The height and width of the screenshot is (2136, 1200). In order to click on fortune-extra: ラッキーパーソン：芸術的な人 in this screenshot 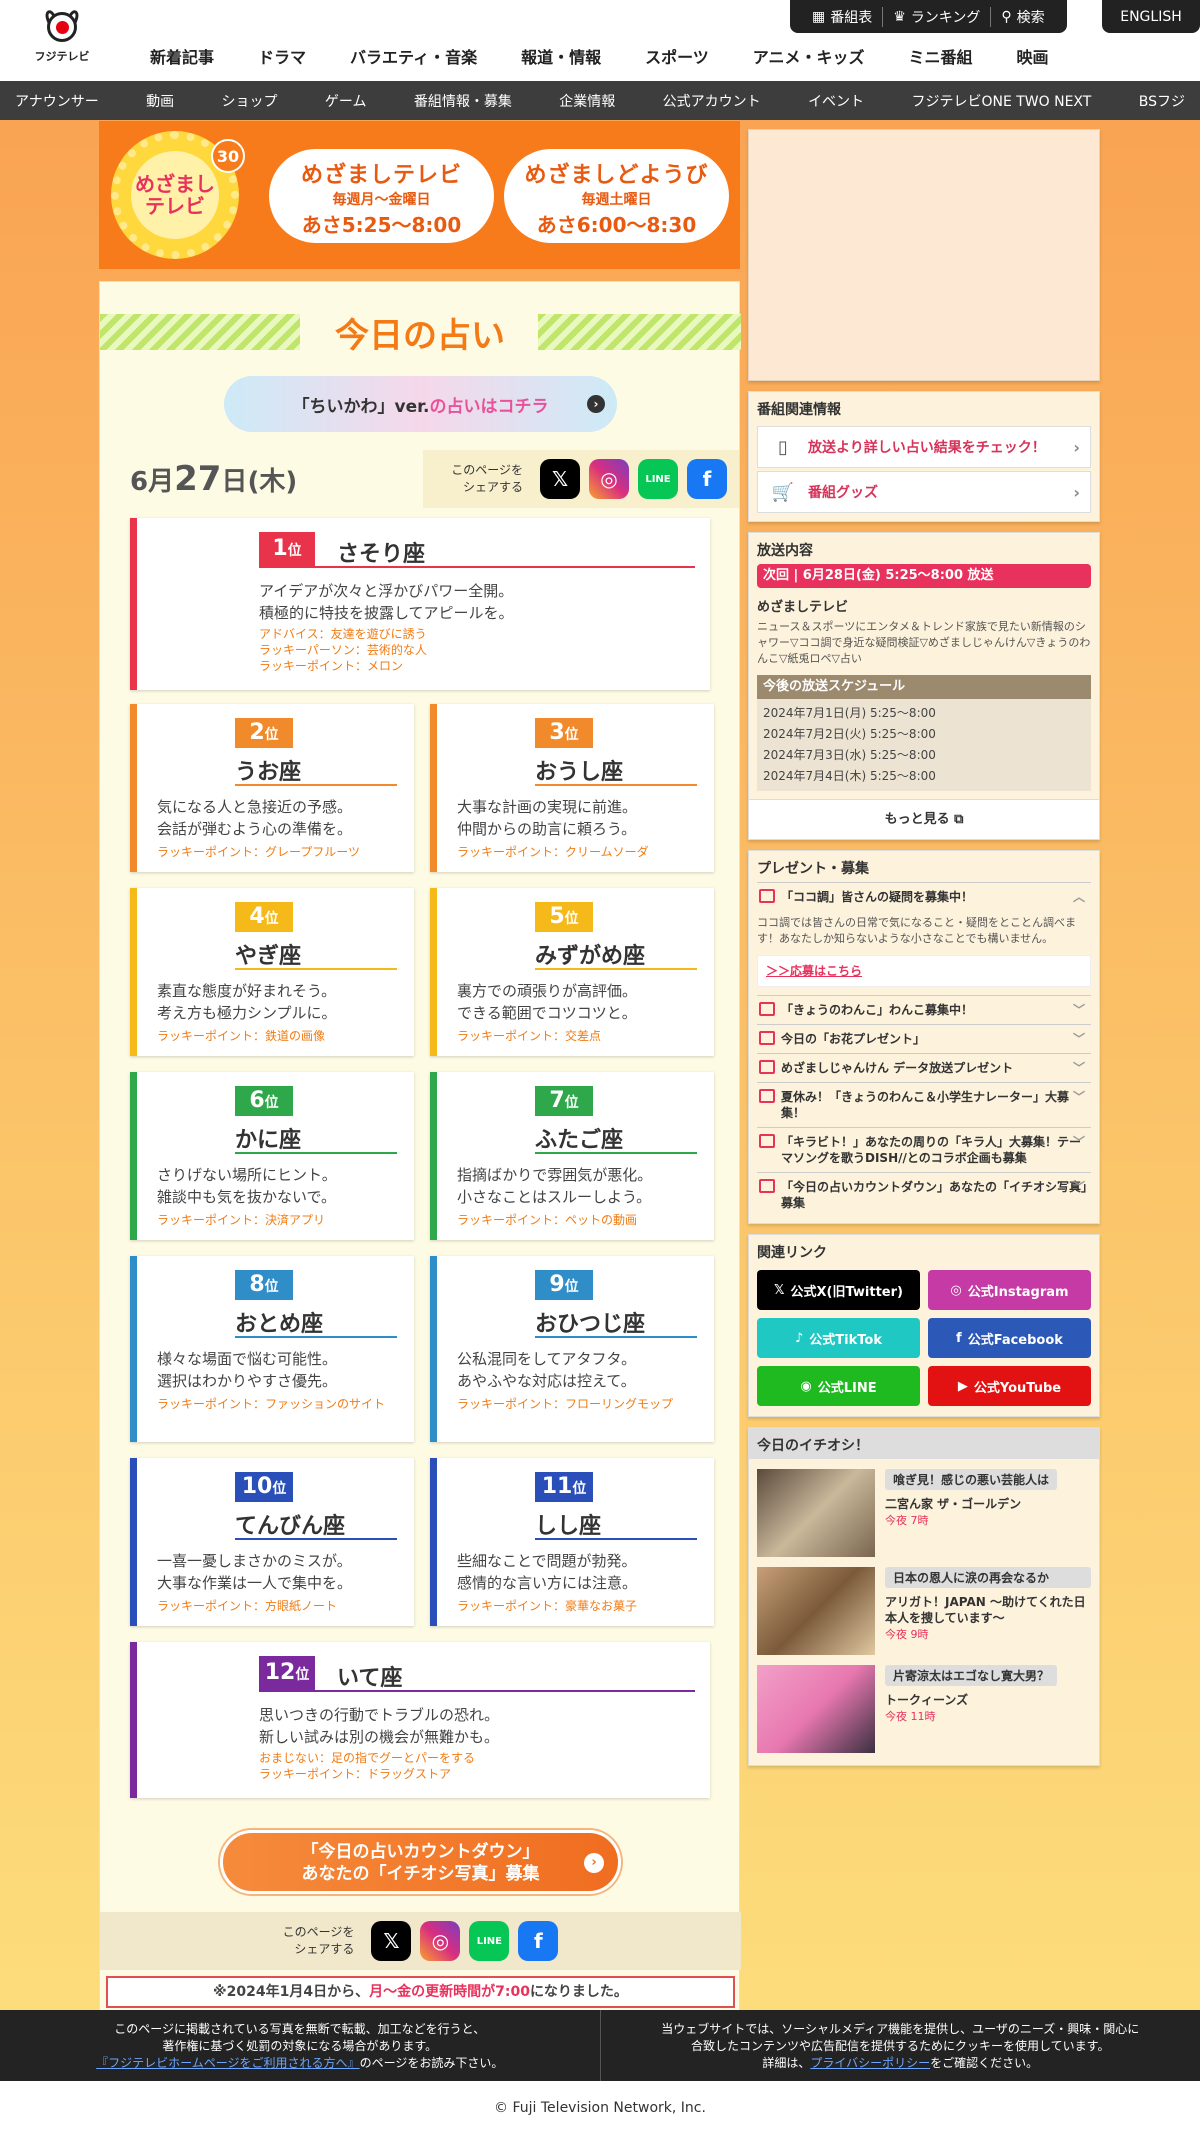, I will do `click(343, 650)`.